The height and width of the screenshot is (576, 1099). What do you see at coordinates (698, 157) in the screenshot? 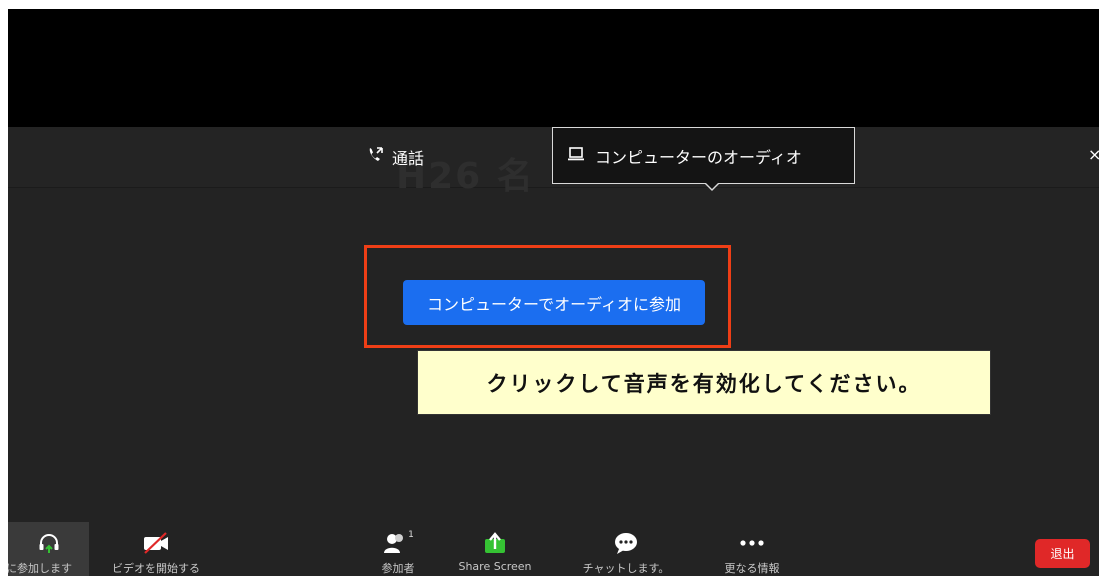
I see `tab-computer-label: コンピューターのオーディオ` at bounding box center [698, 157].